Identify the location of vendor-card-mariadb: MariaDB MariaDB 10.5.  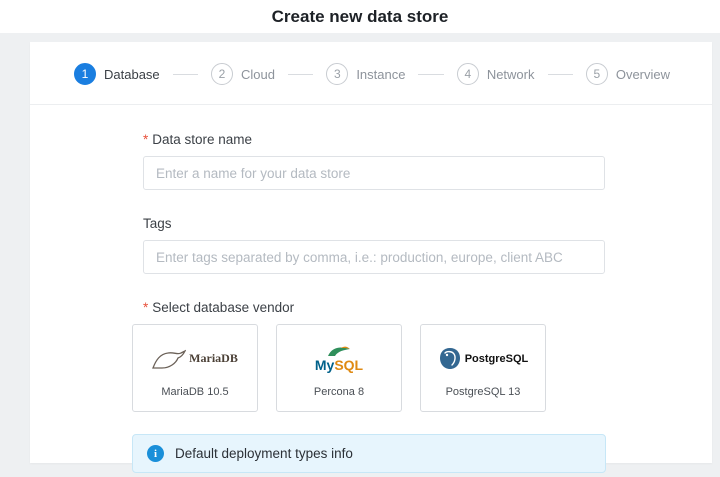
(195, 368).